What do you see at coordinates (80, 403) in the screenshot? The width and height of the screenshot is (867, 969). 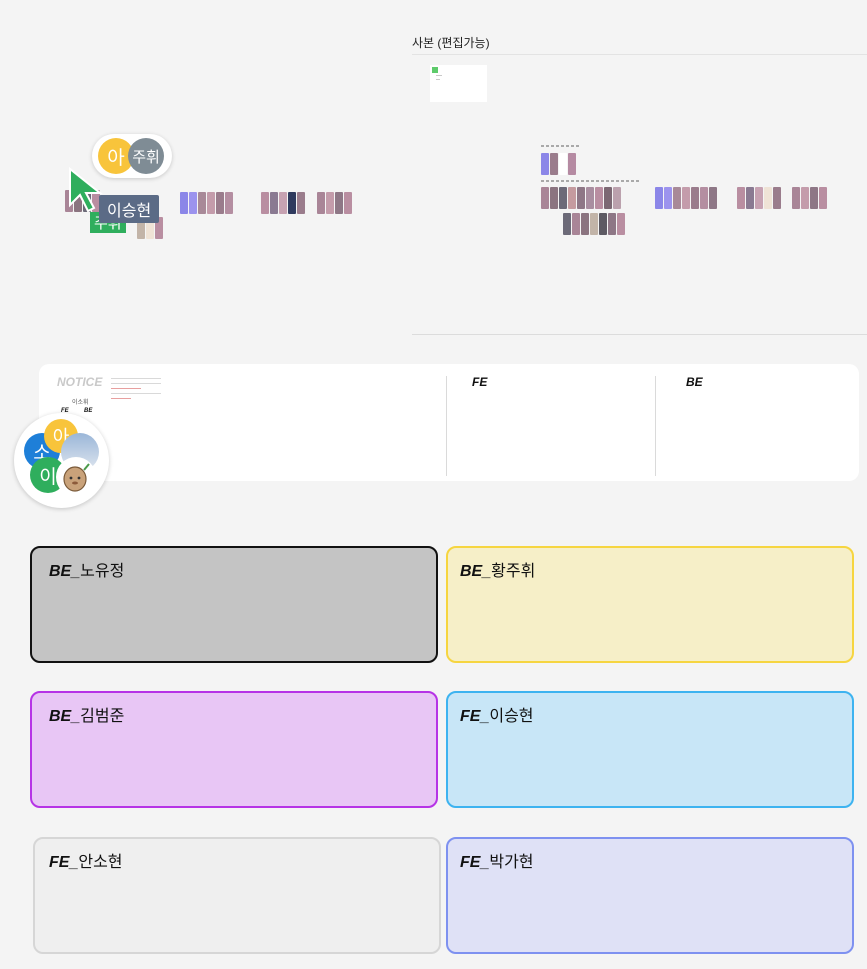 I see `notice-mini-name: 이소휘` at bounding box center [80, 403].